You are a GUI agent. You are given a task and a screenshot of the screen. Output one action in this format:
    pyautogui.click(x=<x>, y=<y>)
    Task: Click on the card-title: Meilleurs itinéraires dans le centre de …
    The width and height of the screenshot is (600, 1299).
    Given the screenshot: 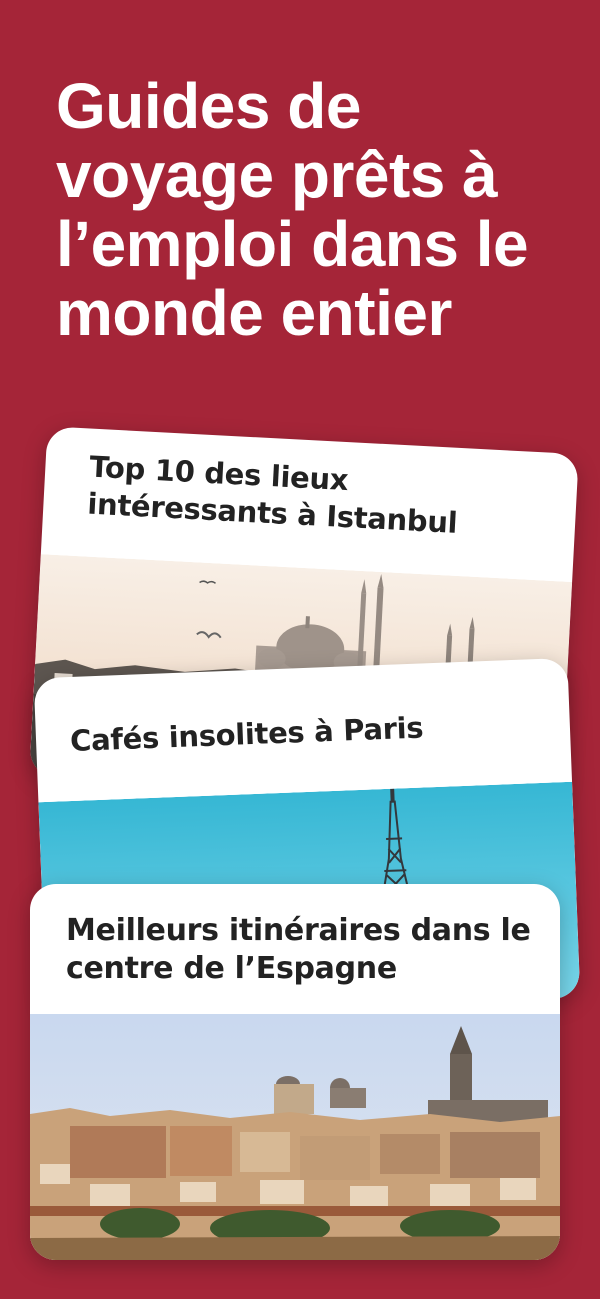 What is the action you would take?
    pyautogui.click(x=298, y=949)
    